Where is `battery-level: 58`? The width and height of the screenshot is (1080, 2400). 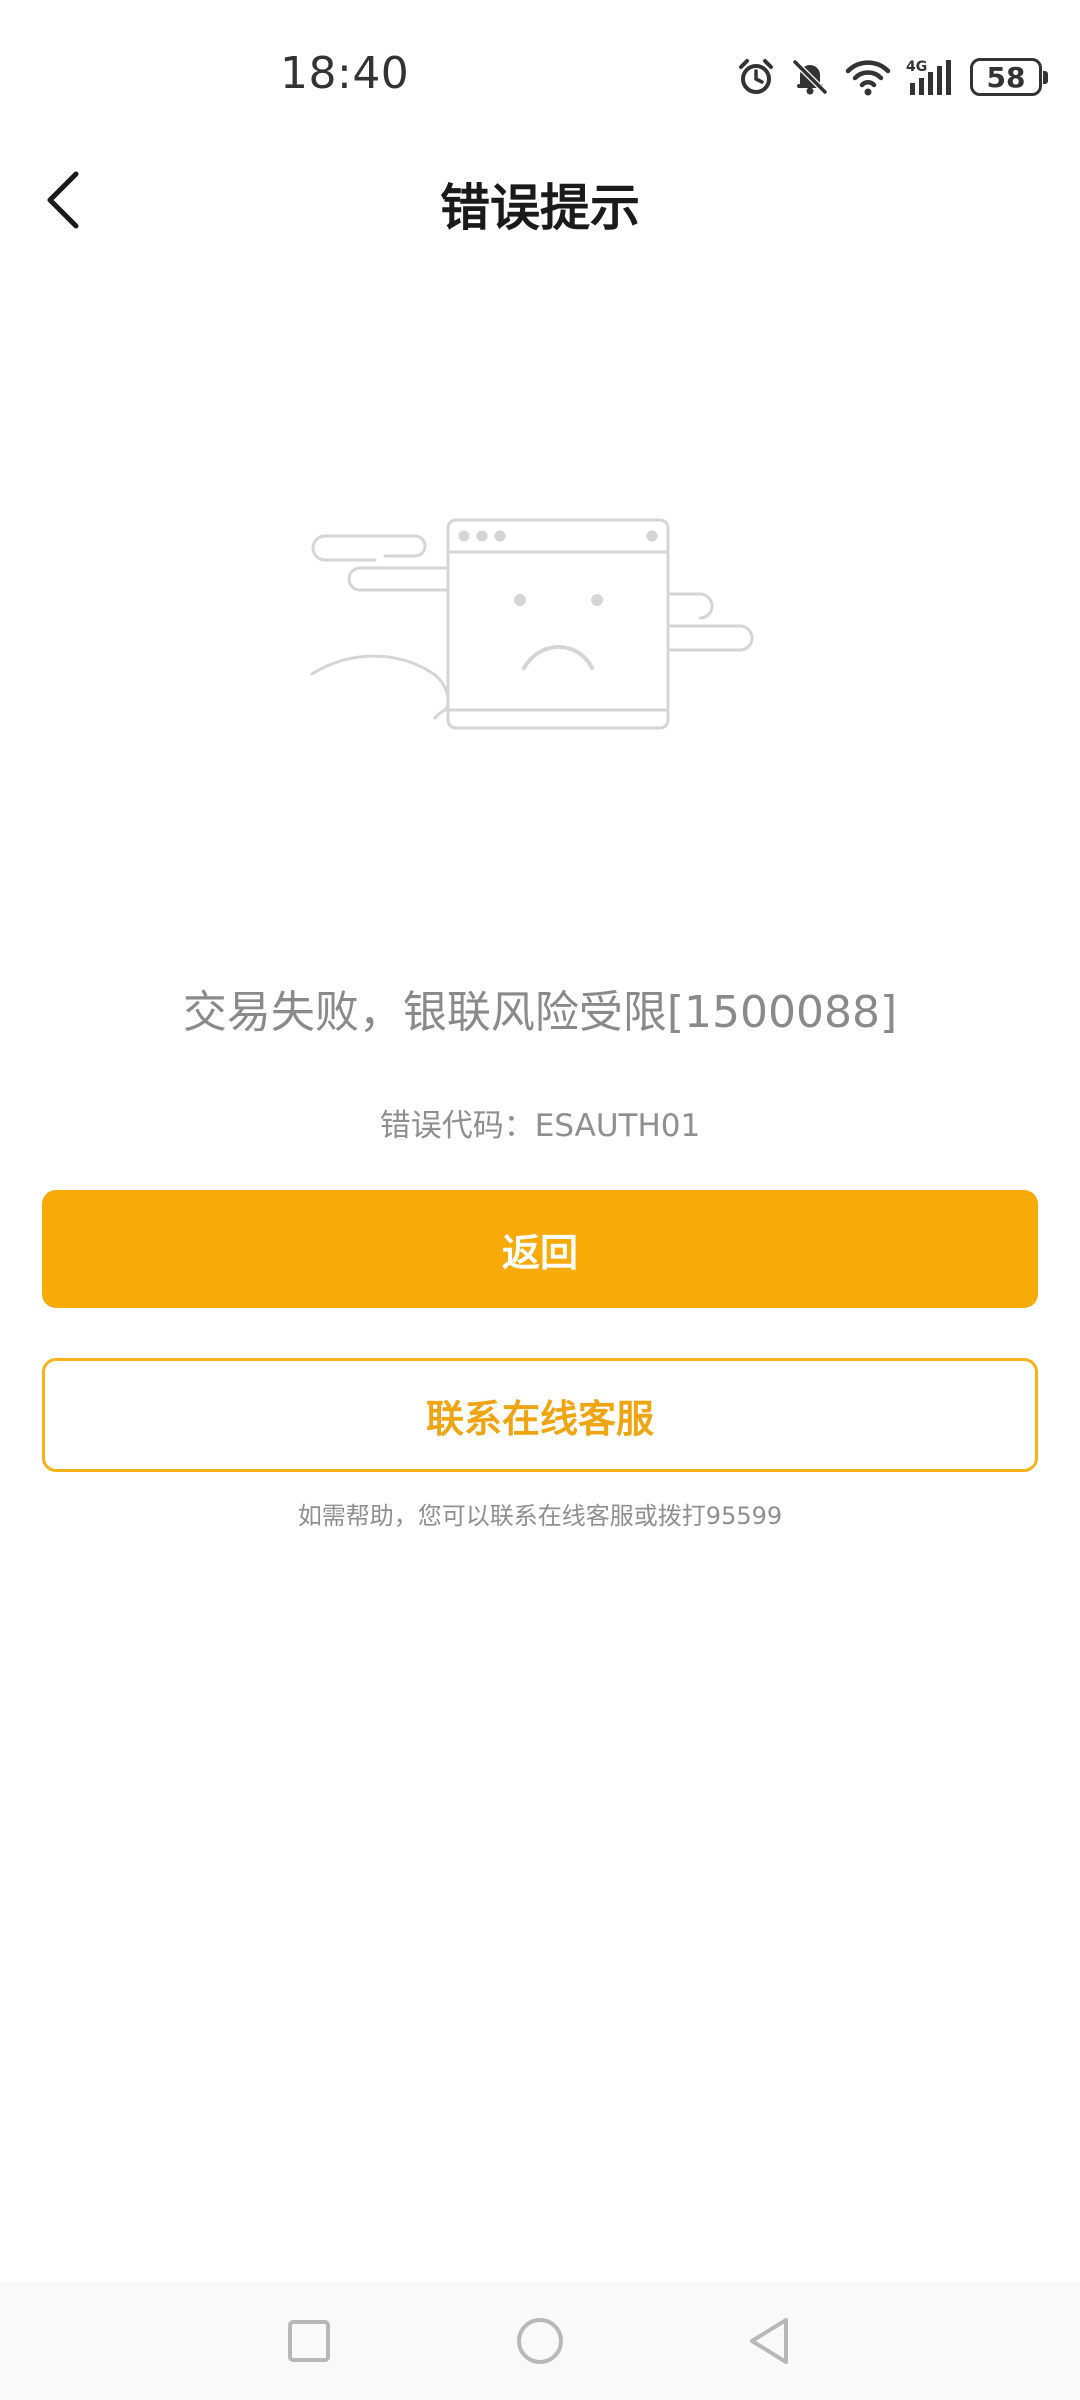 battery-level: 58 is located at coordinates (1006, 77).